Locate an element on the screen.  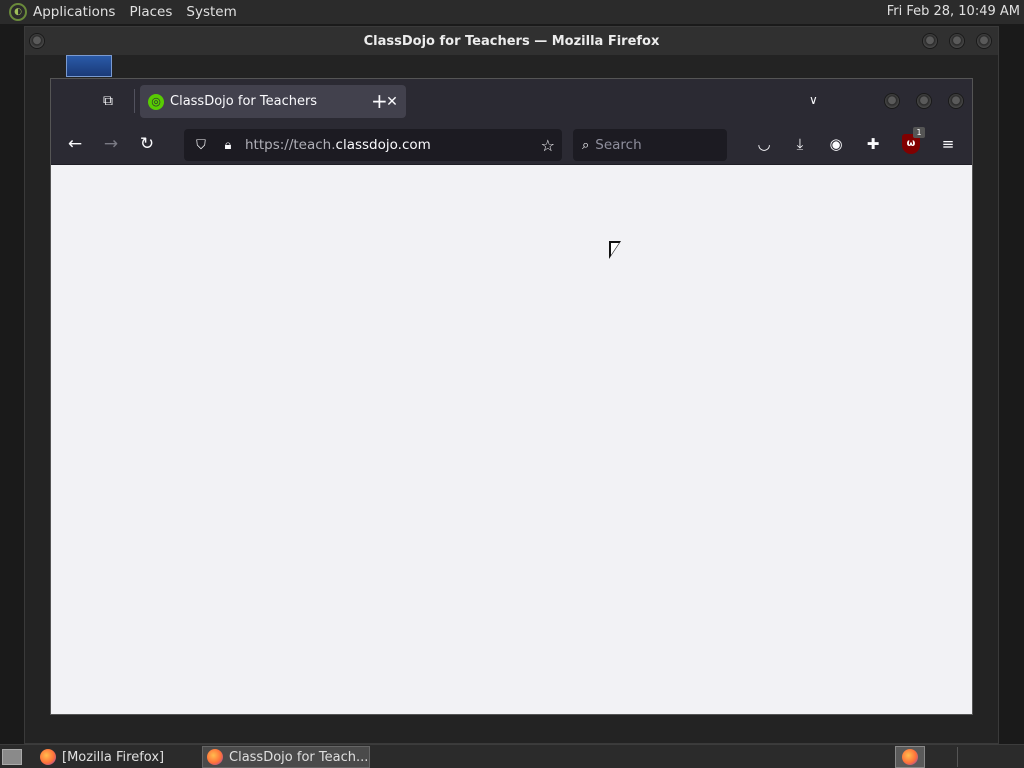
ublock-badge: 1 is located at coordinates (919, 132).